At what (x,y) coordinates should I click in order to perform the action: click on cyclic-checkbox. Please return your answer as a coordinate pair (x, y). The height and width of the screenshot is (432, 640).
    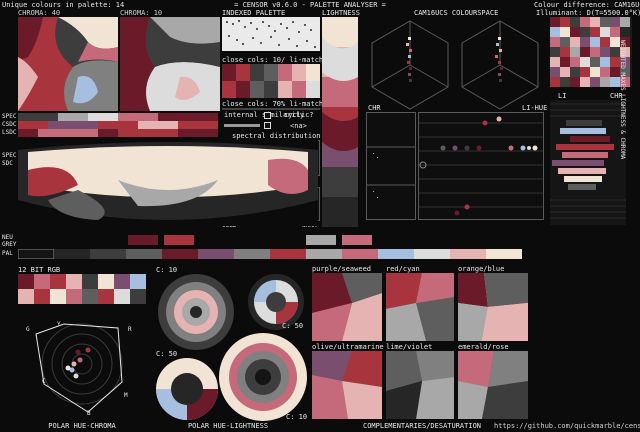
    Looking at the image, I should click on (267, 125).